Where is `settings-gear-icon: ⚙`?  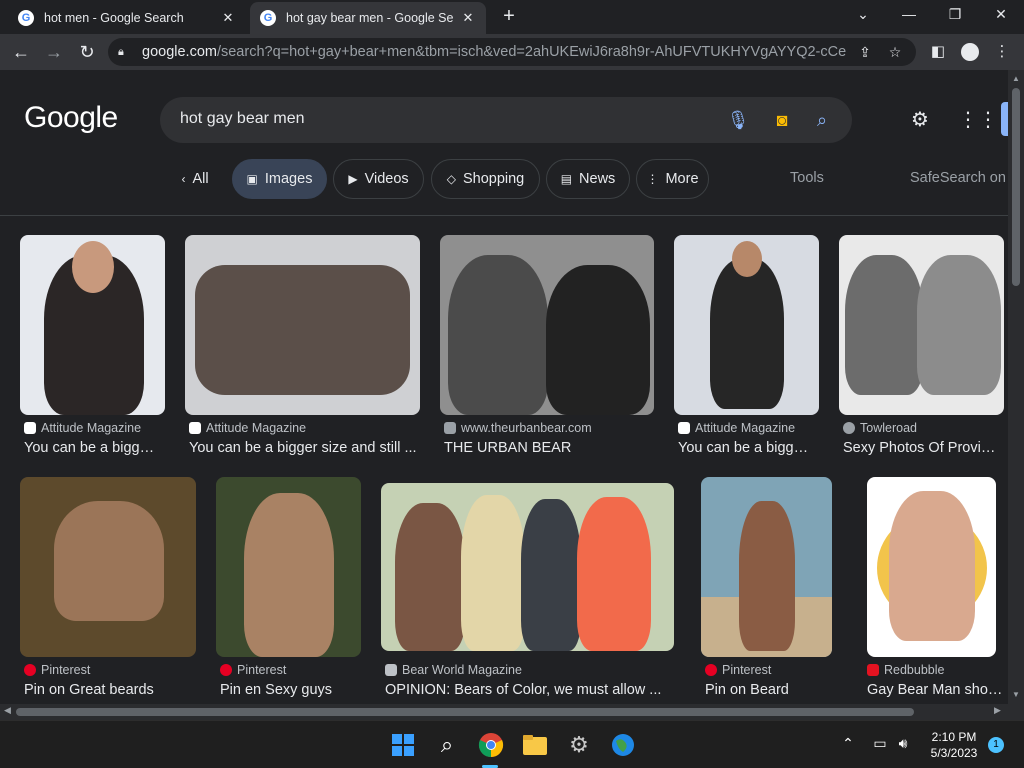
settings-gear-icon: ⚙ is located at coordinates (920, 120).